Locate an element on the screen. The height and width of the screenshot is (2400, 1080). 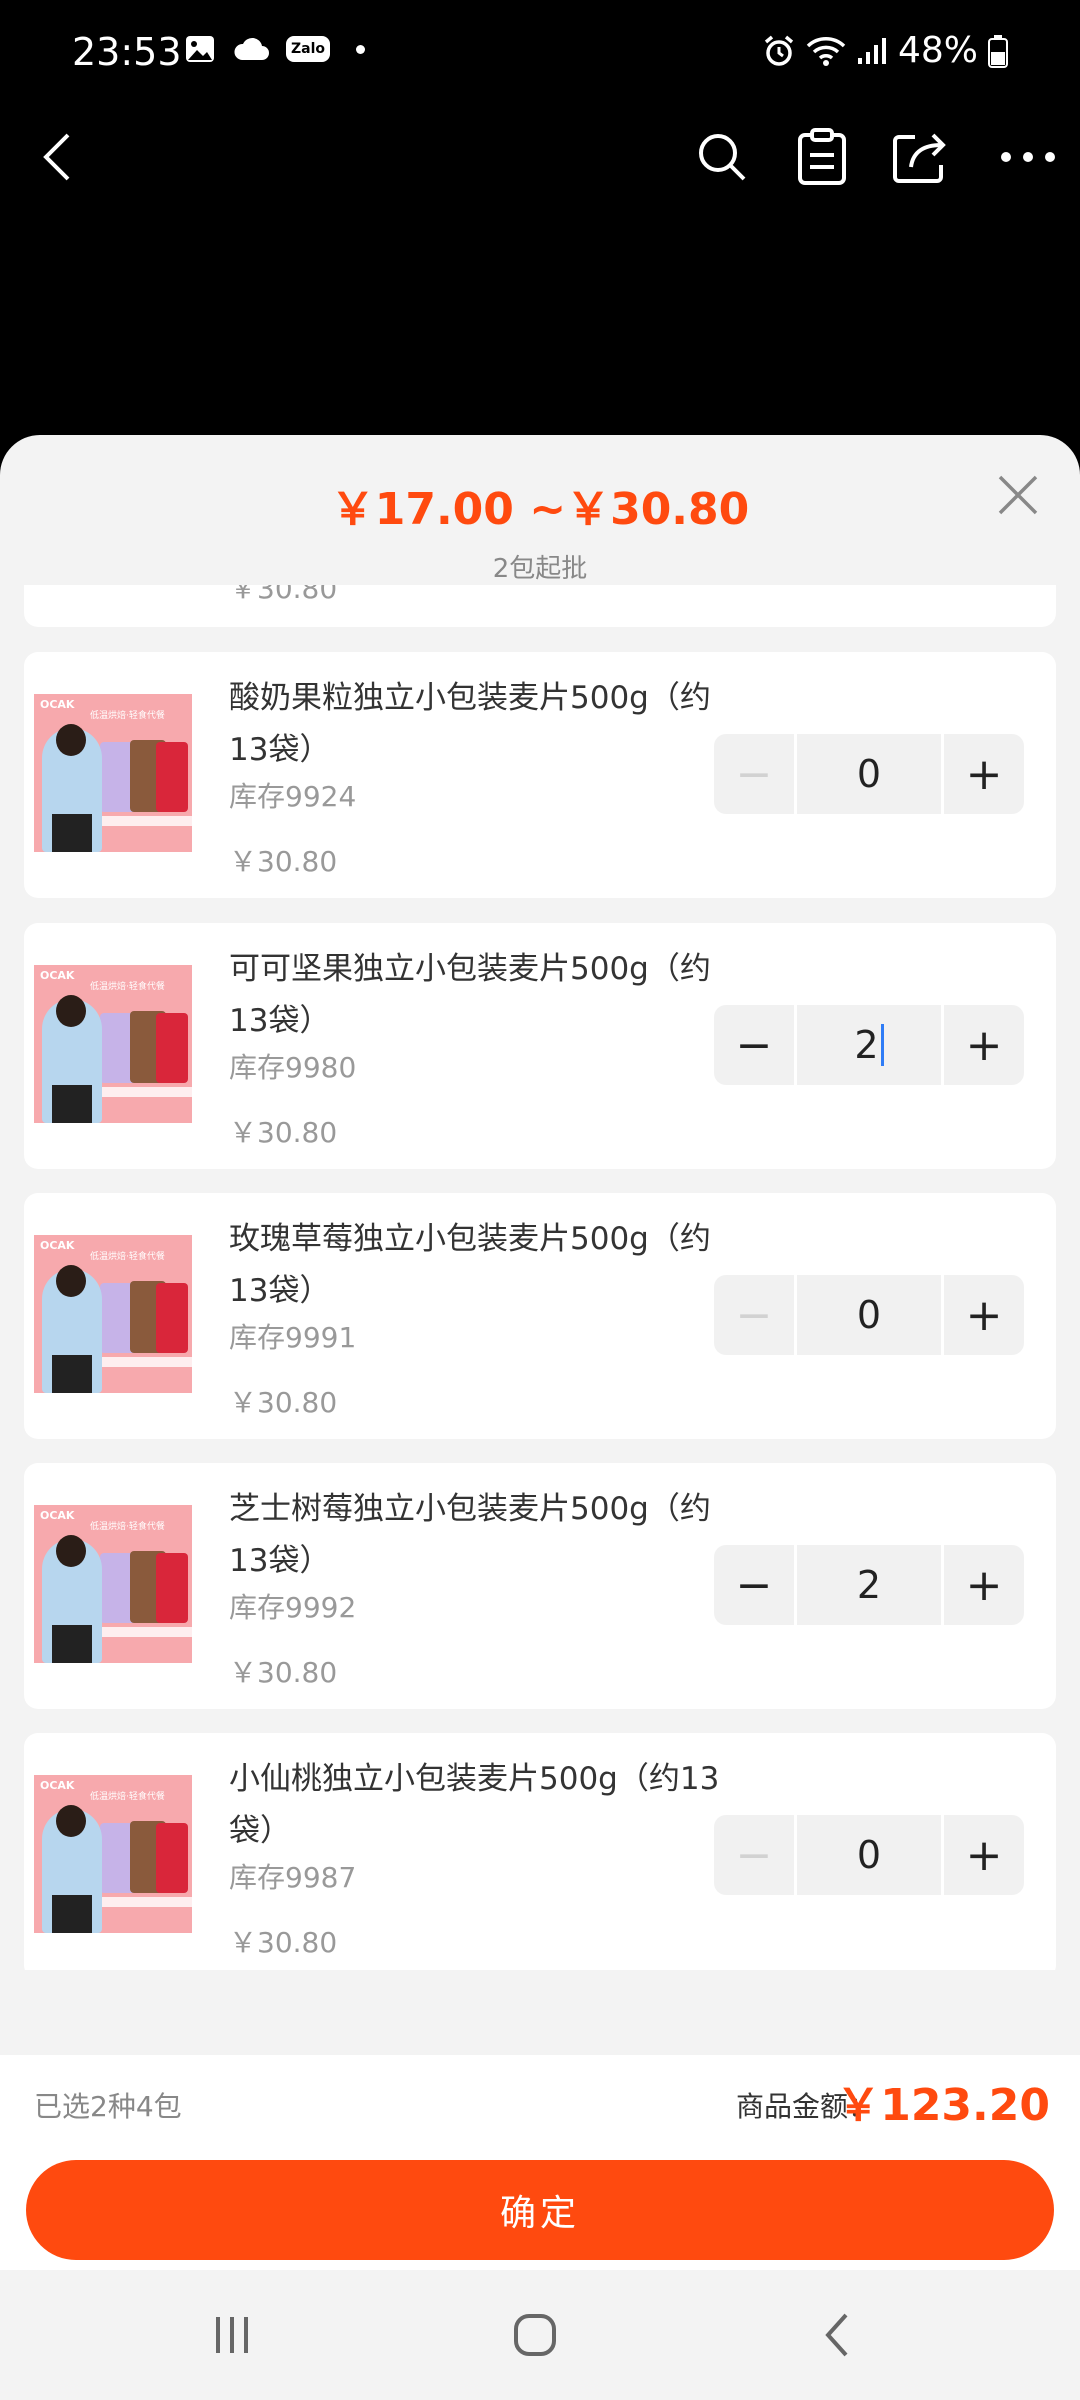
top-navigation is located at coordinates (540, 157).